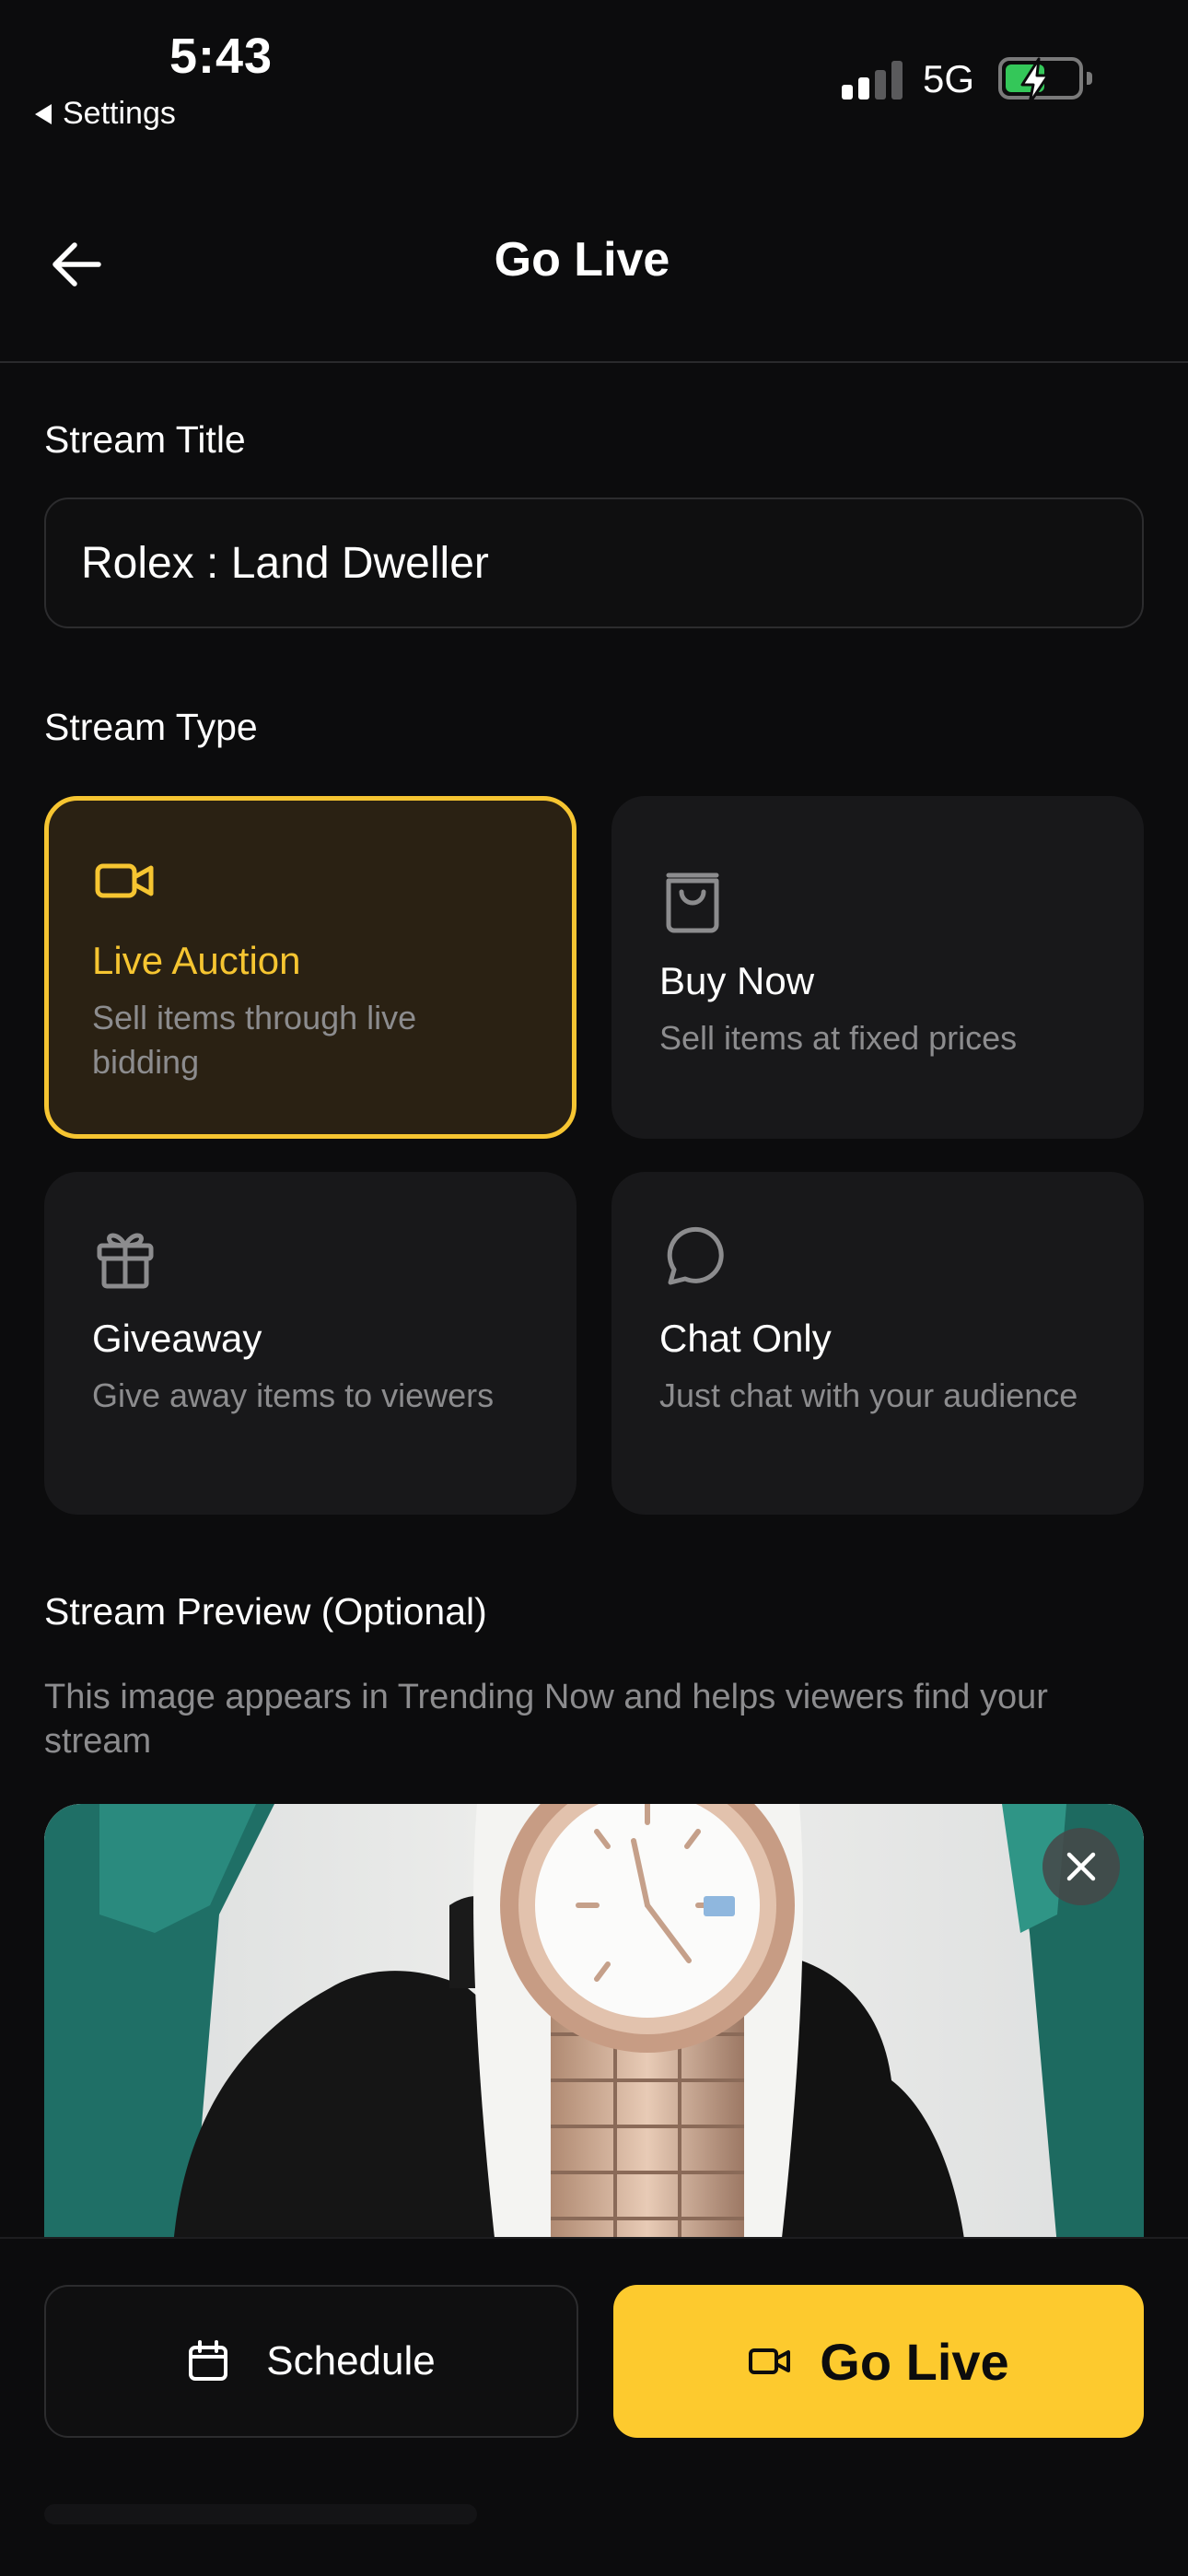  Describe the element at coordinates (692, 902) in the screenshot. I see `shopping-bag-icon` at that location.